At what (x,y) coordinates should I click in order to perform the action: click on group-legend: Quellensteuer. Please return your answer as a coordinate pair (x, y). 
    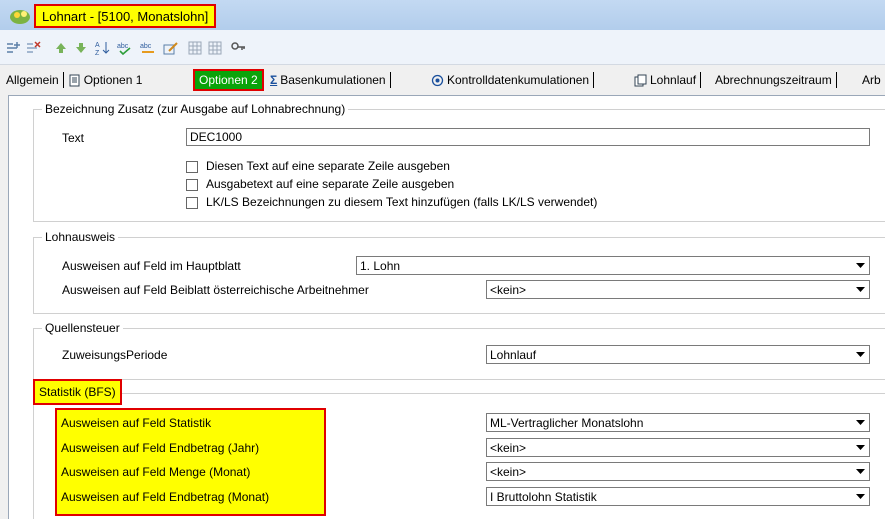
    Looking at the image, I should click on (82, 328).